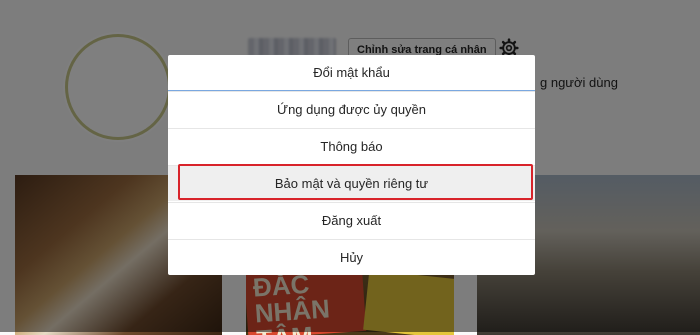 The height and width of the screenshot is (335, 700). Describe the element at coordinates (351, 183) in the screenshot. I see `privacy-security-item: Bảo mật và quyền riêng tư` at that location.